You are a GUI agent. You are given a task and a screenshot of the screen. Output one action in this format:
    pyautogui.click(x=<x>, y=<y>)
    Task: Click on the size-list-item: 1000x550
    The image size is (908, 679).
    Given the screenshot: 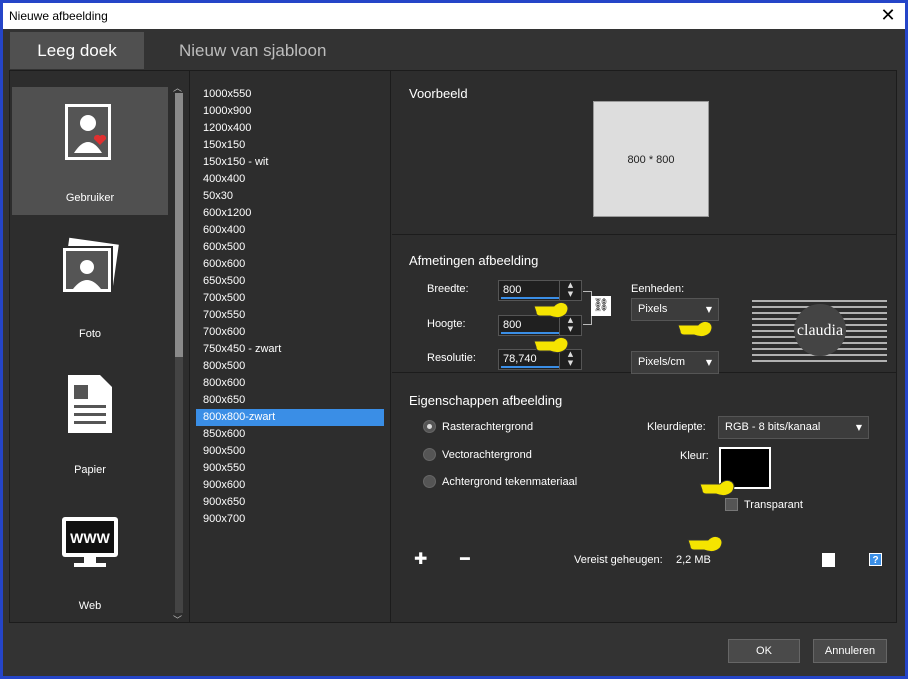 What is the action you would take?
    pyautogui.click(x=290, y=94)
    